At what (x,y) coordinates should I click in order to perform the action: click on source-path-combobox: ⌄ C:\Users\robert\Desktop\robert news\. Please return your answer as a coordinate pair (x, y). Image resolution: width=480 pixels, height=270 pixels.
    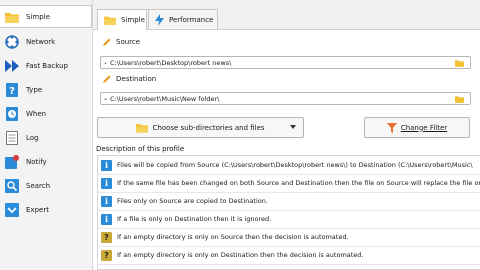
    Looking at the image, I should click on (285, 62).